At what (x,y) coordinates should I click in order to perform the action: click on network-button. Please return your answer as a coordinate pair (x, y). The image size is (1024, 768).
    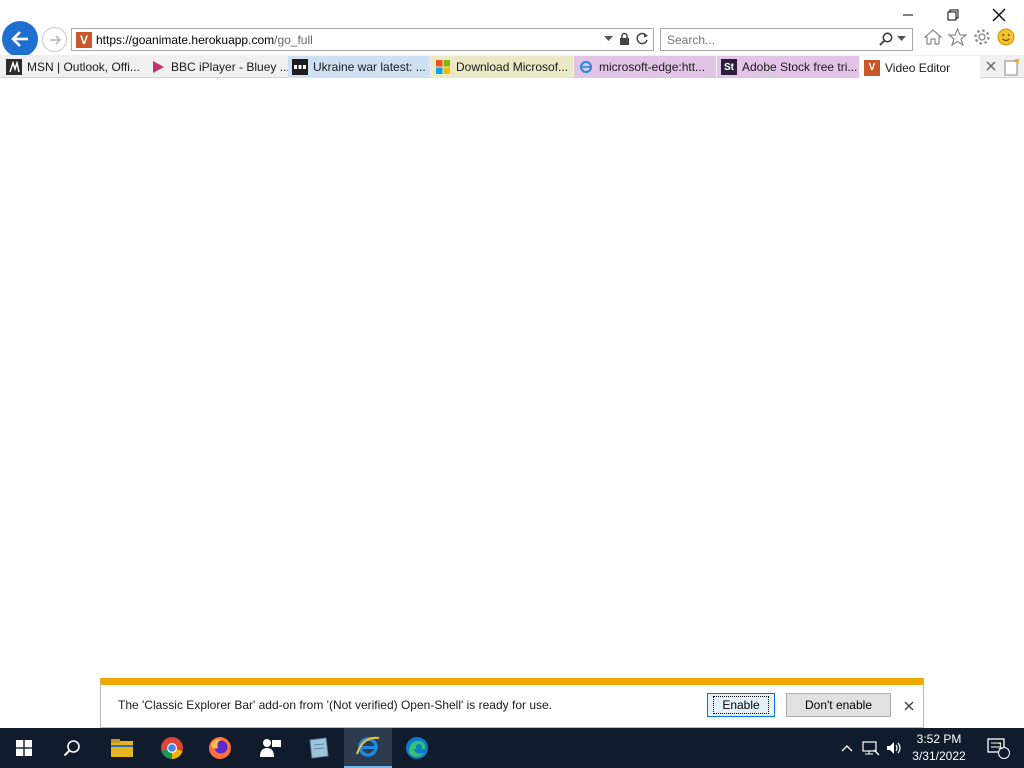
    Looking at the image, I should click on (871, 748).